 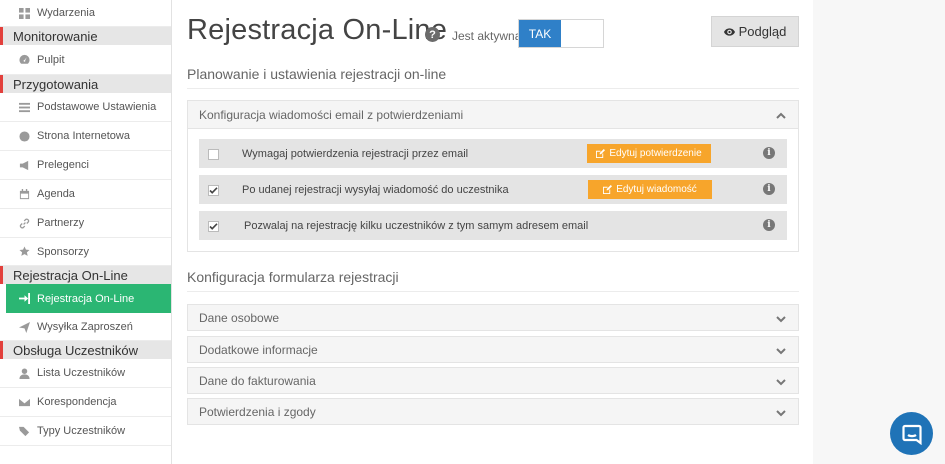 I want to click on sidebar-section-label: Monitorowanie, so click(x=55, y=36).